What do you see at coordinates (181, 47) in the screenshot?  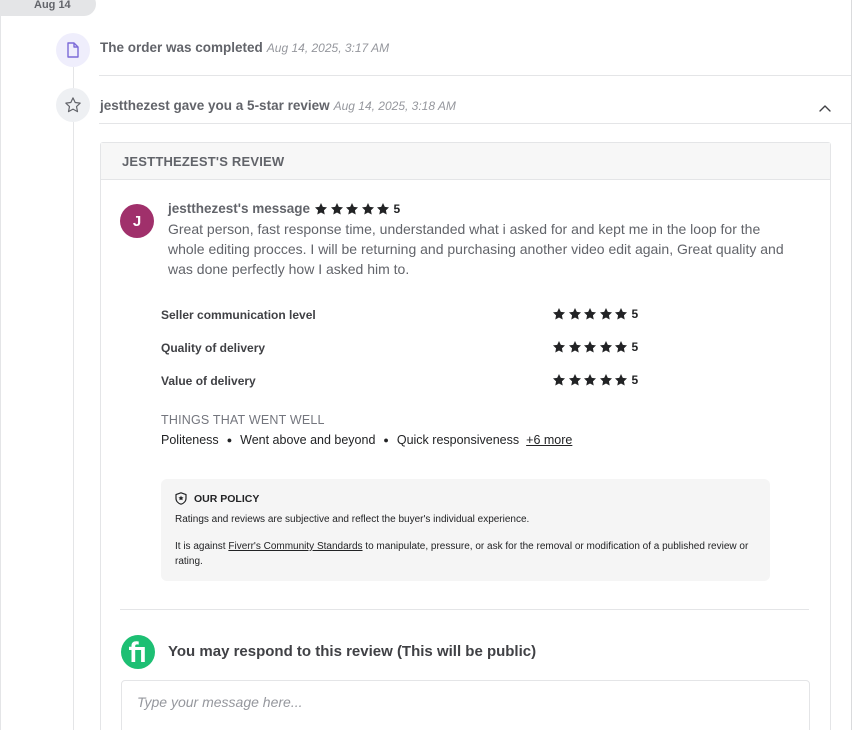 I see `event-title: The order was completed` at bounding box center [181, 47].